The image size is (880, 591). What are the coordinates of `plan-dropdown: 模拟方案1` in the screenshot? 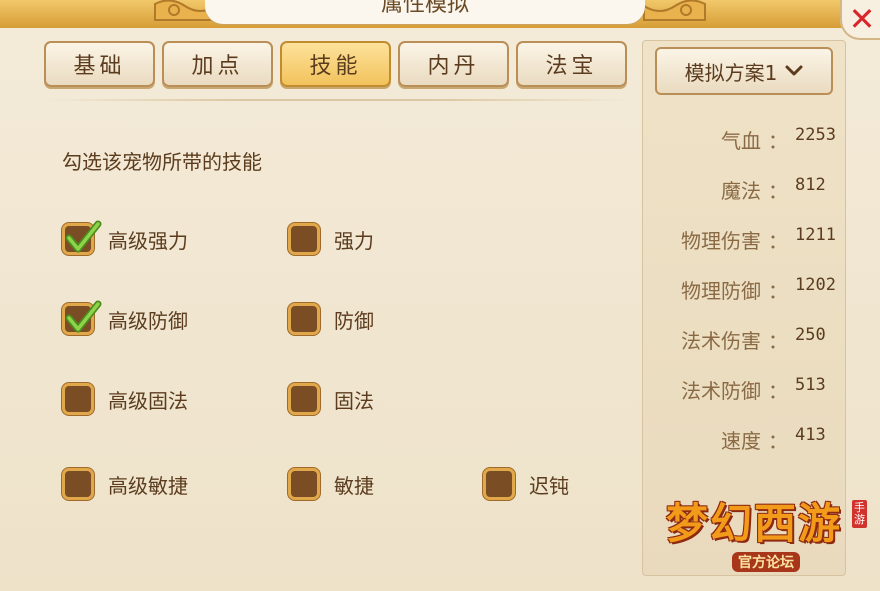 It's located at (744, 71).